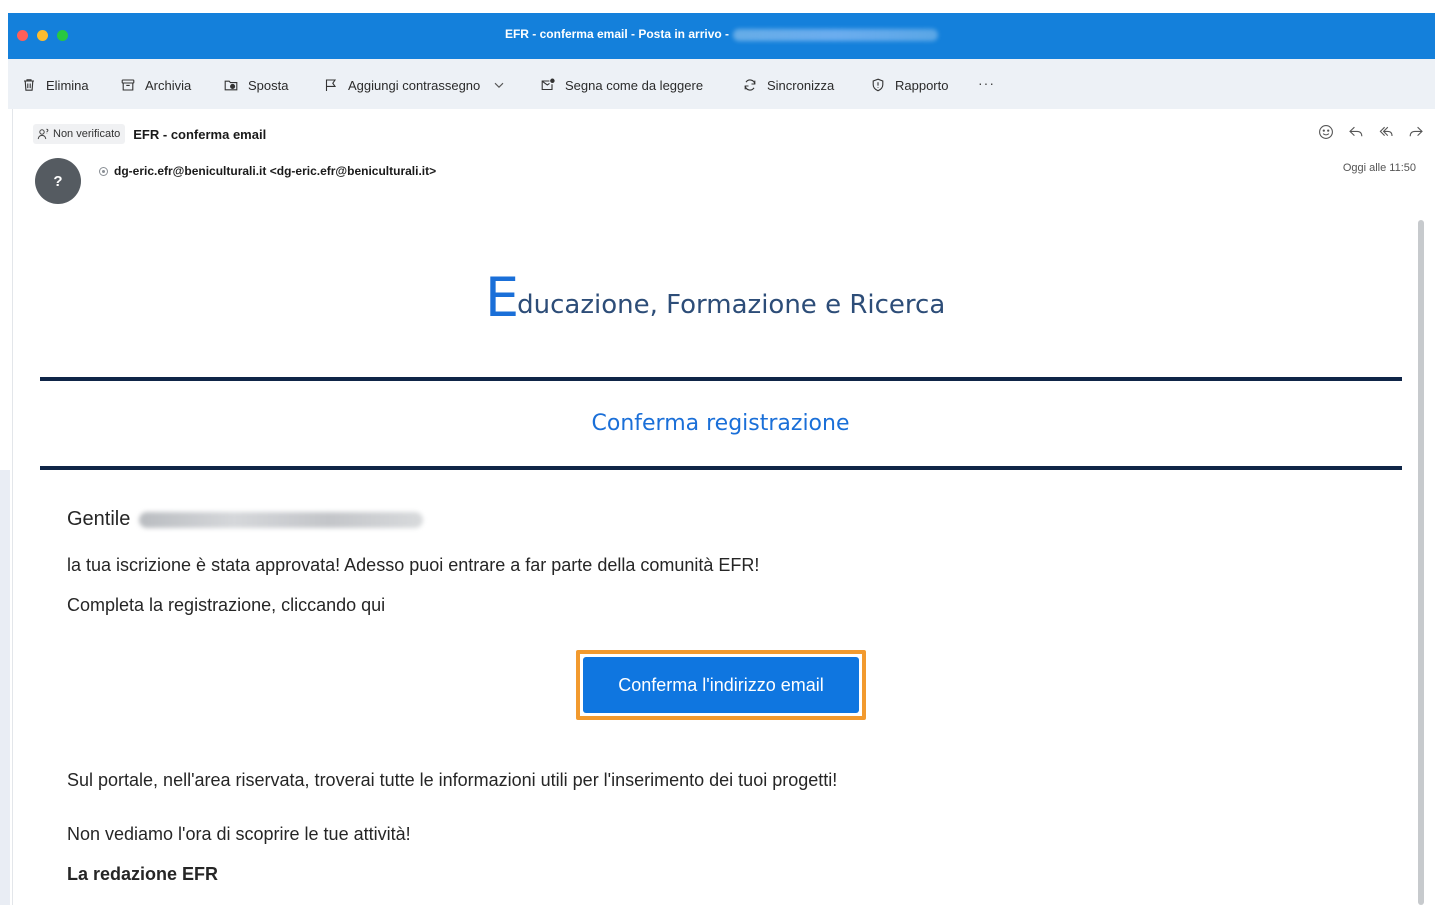 The width and height of the screenshot is (1435, 905). What do you see at coordinates (1416, 132) in the screenshot?
I see `forward-icon` at bounding box center [1416, 132].